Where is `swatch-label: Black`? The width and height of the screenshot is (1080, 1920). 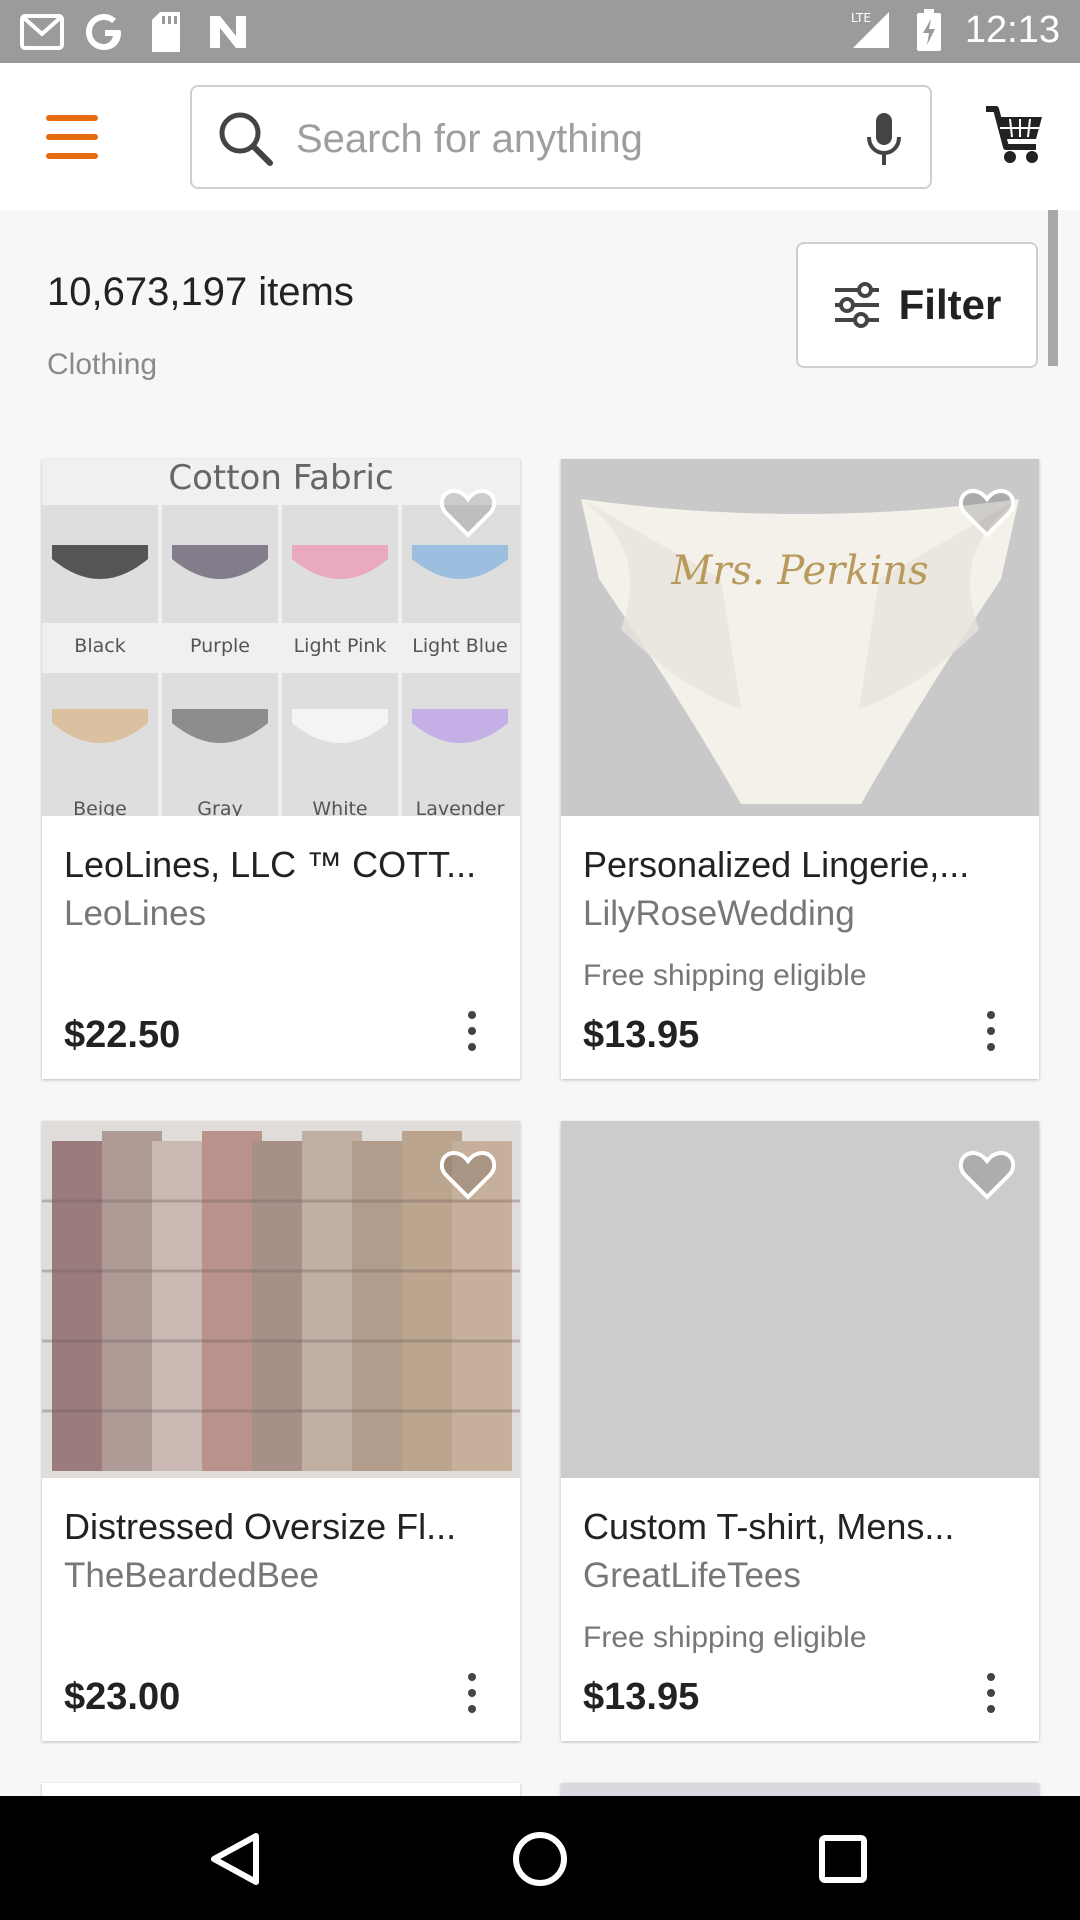 swatch-label: Black is located at coordinates (99, 646).